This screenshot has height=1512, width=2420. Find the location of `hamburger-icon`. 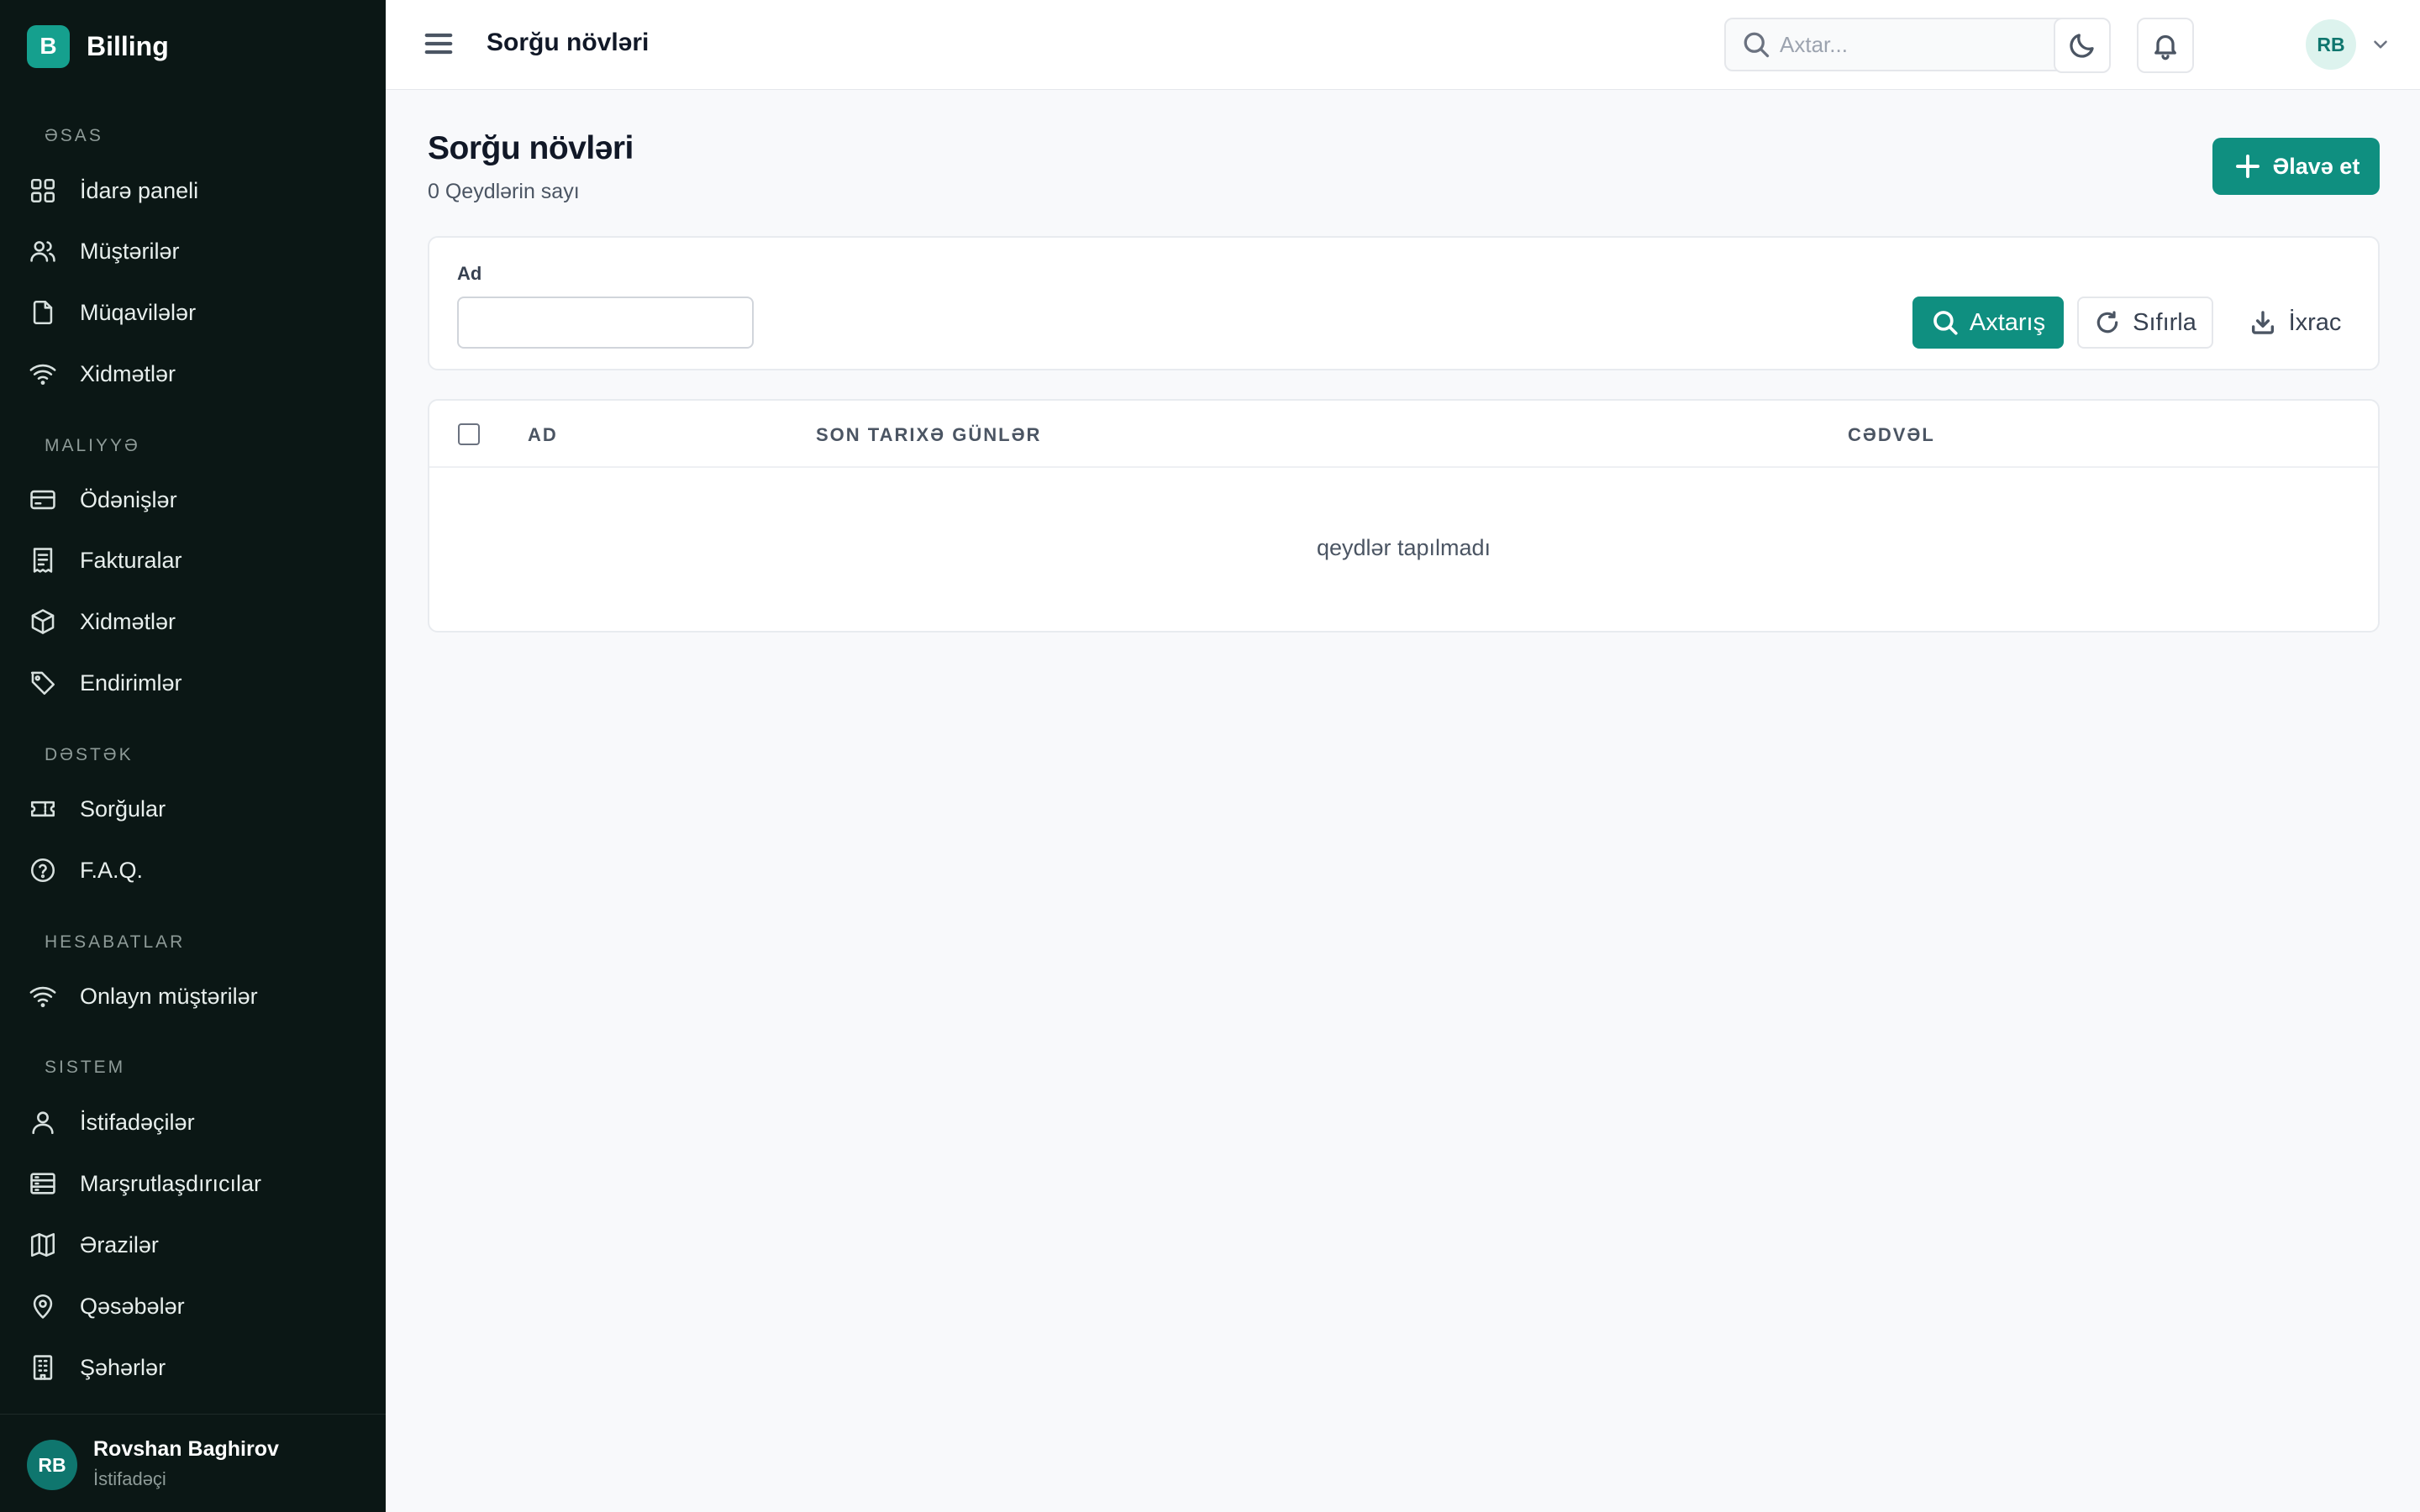

hamburger-icon is located at coordinates (438, 44).